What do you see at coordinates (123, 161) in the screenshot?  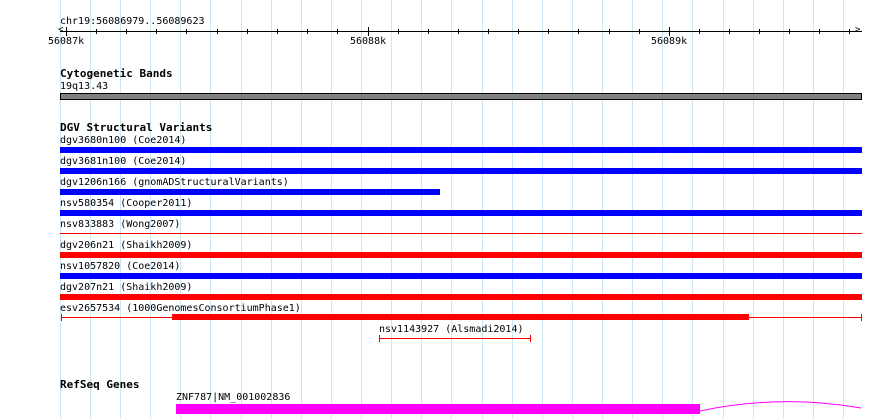 I see `dgv-feature-label: dgv3681n100 (Coe2014)` at bounding box center [123, 161].